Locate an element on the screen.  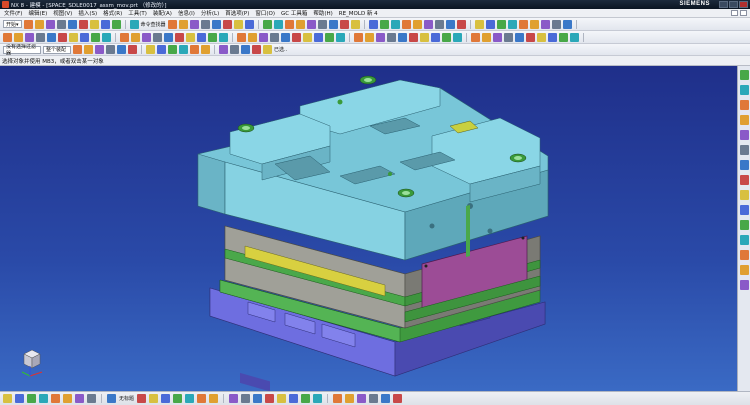
pocket-icon is located at coordinates (241, 37).